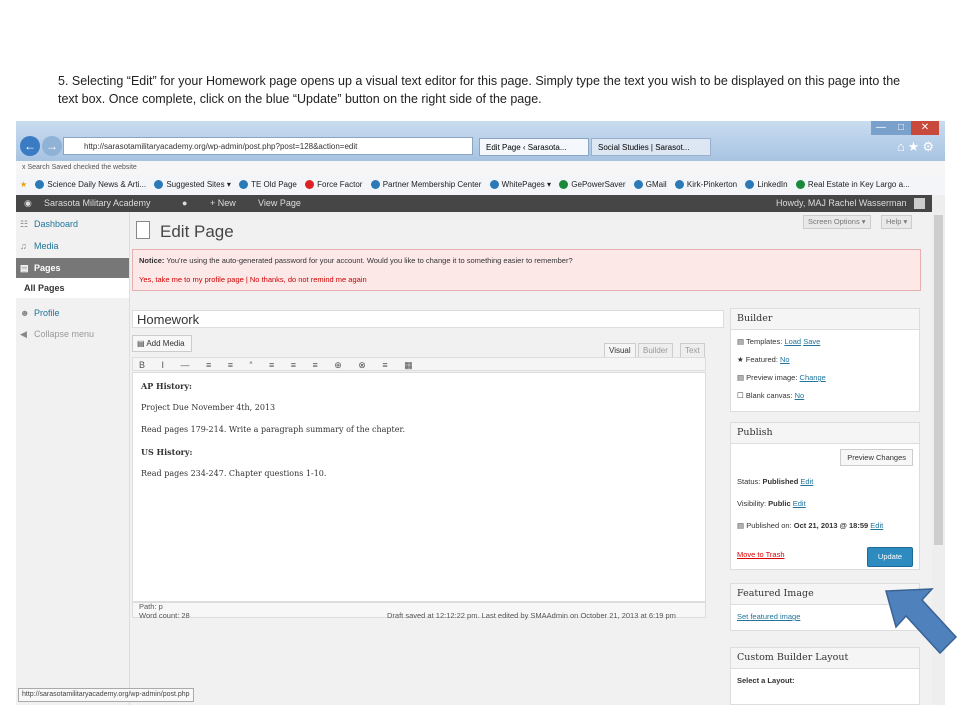 Image resolution: width=960 pixels, height=720 pixels. I want to click on fav-kirk-pinkerton: Kirk-Pinkerton, so click(705, 185).